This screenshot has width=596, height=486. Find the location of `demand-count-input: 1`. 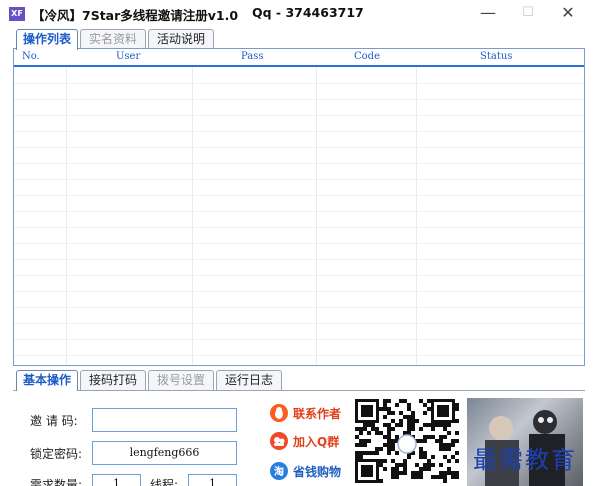

demand-count-input: 1 is located at coordinates (116, 480).